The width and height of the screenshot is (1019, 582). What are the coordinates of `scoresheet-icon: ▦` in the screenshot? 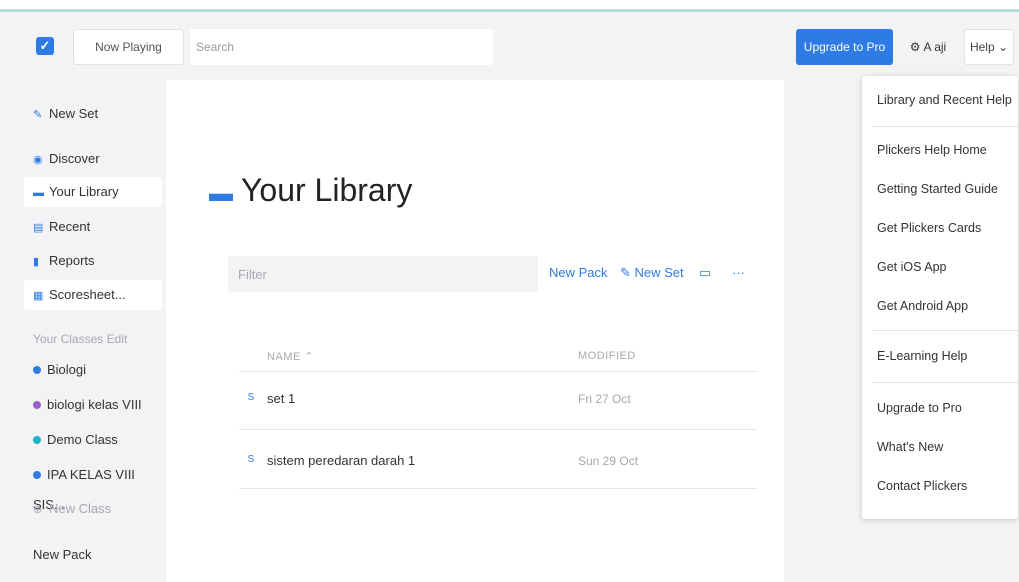 It's located at (38, 296).